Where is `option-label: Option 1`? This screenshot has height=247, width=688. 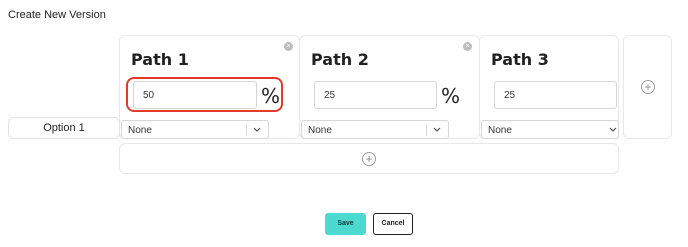 option-label: Option 1 is located at coordinates (64, 128).